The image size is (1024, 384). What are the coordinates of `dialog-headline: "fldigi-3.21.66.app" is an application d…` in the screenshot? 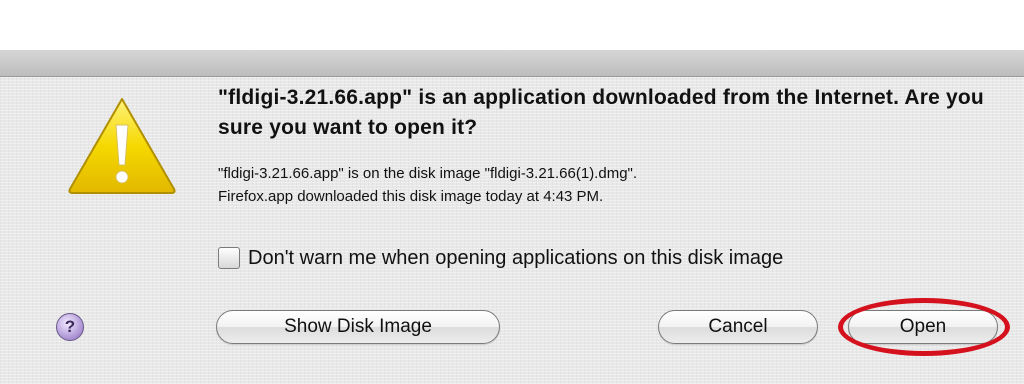 It's located at (601, 112).